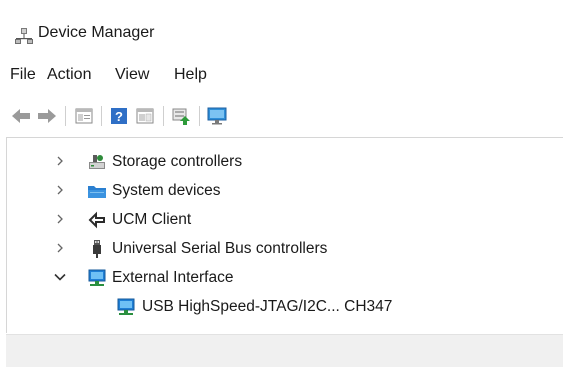  What do you see at coordinates (282, 162) in the screenshot?
I see `tree-item-storage-controllers: Storage controllers` at bounding box center [282, 162].